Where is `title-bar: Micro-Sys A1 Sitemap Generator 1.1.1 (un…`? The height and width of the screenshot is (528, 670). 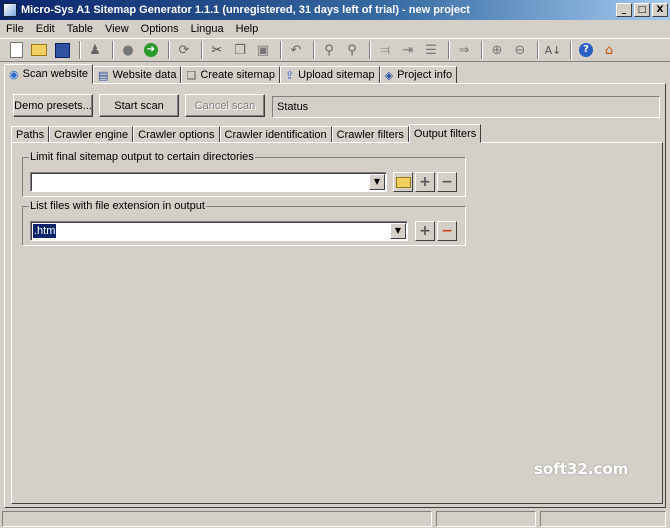
title-bar: Micro-Sys A1 Sitemap Generator 1.1.1 (un… is located at coordinates (335, 10).